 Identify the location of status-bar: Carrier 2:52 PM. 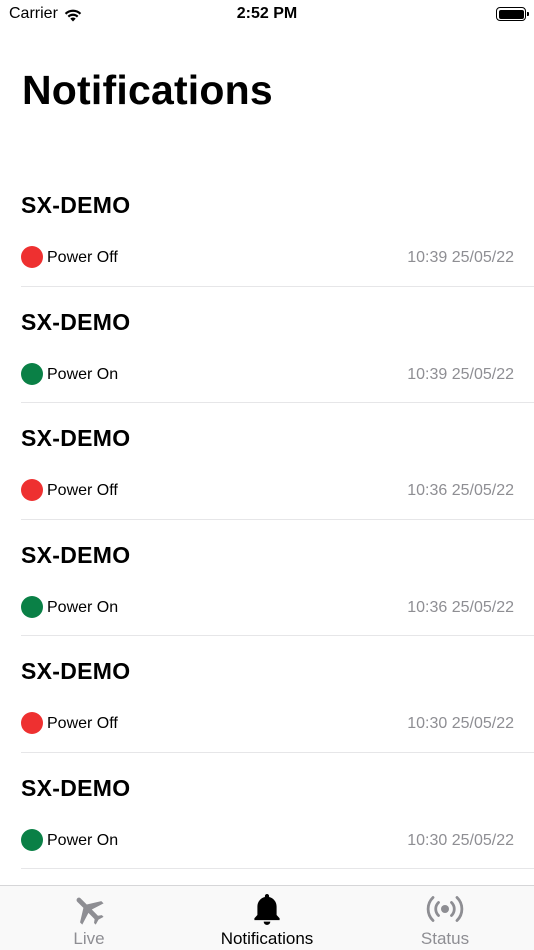
(267, 15).